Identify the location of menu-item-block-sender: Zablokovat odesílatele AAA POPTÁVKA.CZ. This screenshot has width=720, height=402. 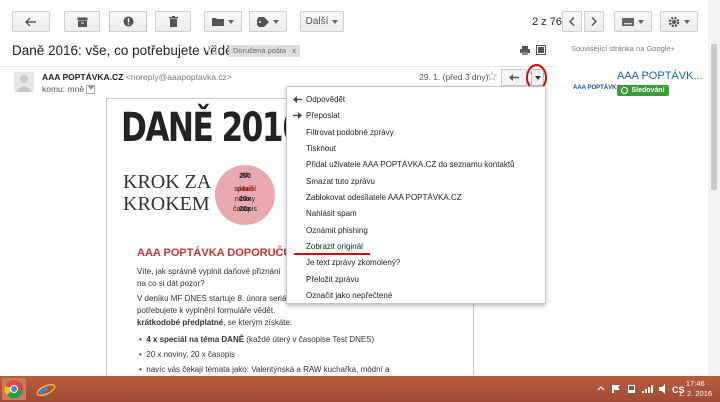
(384, 197).